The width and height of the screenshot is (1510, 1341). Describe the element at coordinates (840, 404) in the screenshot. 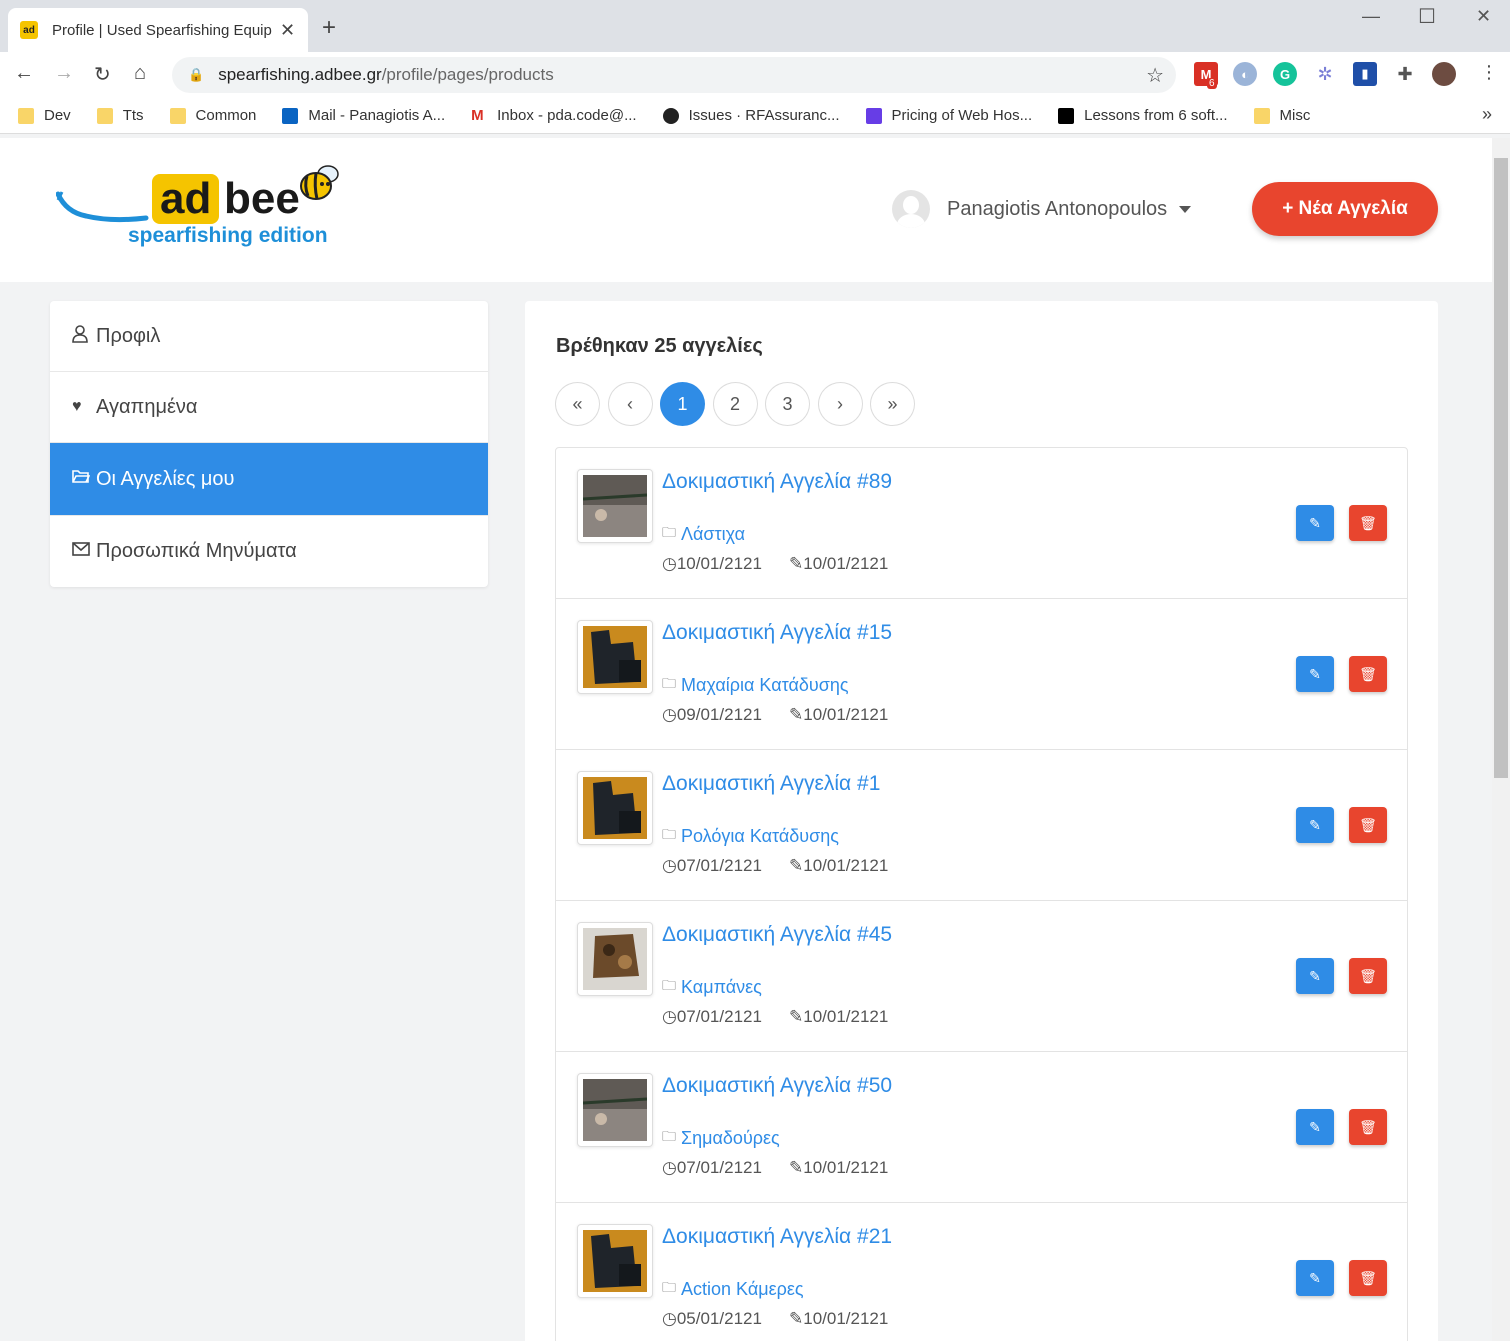

I see `page-next-button: ›` at that location.